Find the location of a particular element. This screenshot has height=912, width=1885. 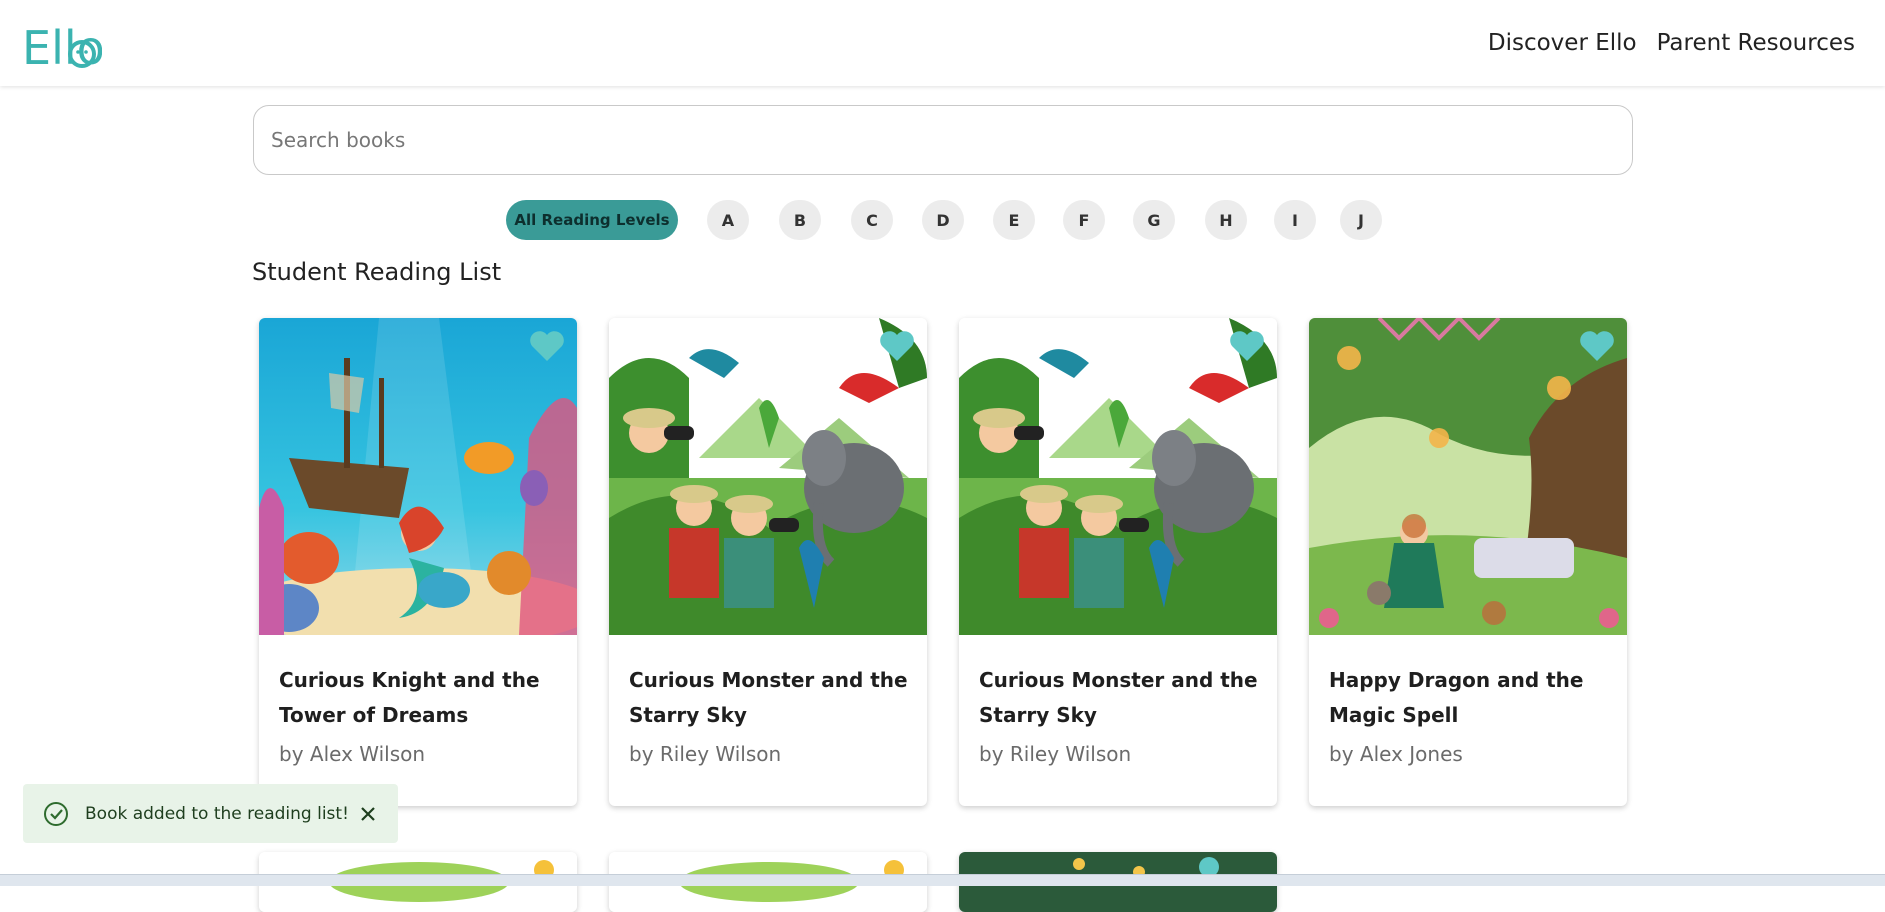

book-title: Curious Knight and the Tower of Dreams is located at coordinates (409, 697).